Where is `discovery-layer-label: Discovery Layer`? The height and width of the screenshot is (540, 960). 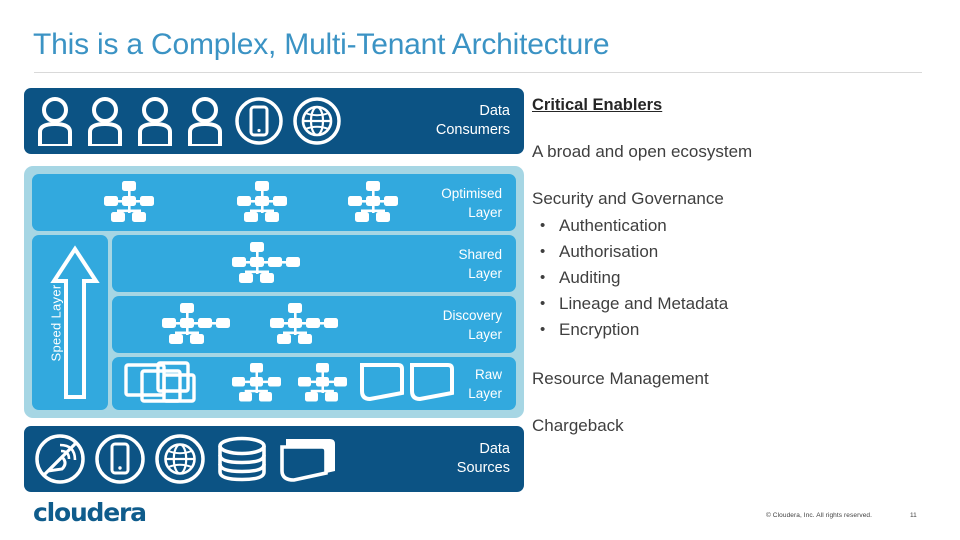
discovery-layer-label: Discovery Layer is located at coordinates (472, 324).